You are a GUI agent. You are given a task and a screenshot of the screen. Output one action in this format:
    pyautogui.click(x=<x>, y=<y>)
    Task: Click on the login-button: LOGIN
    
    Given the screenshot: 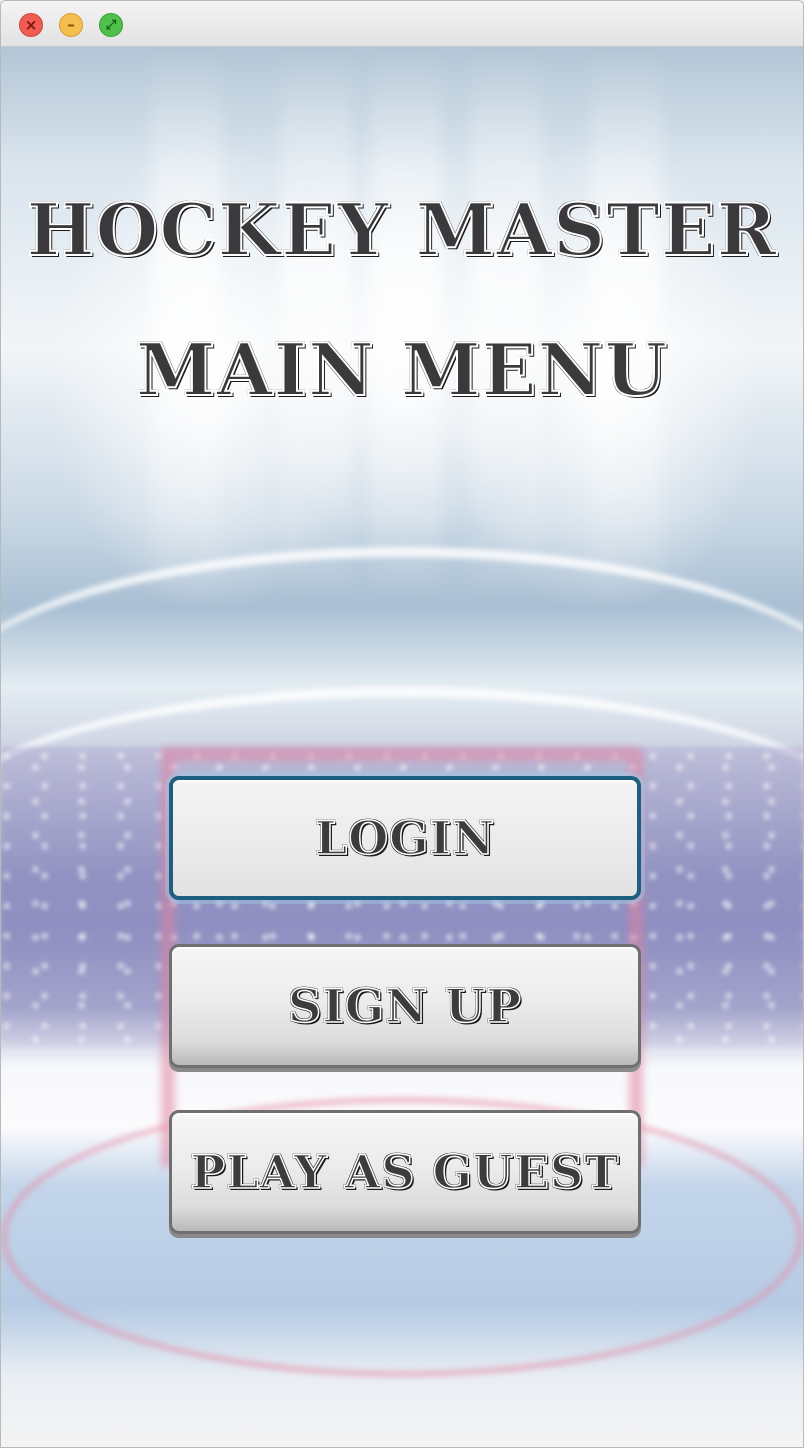 What is the action you would take?
    pyautogui.click(x=405, y=838)
    